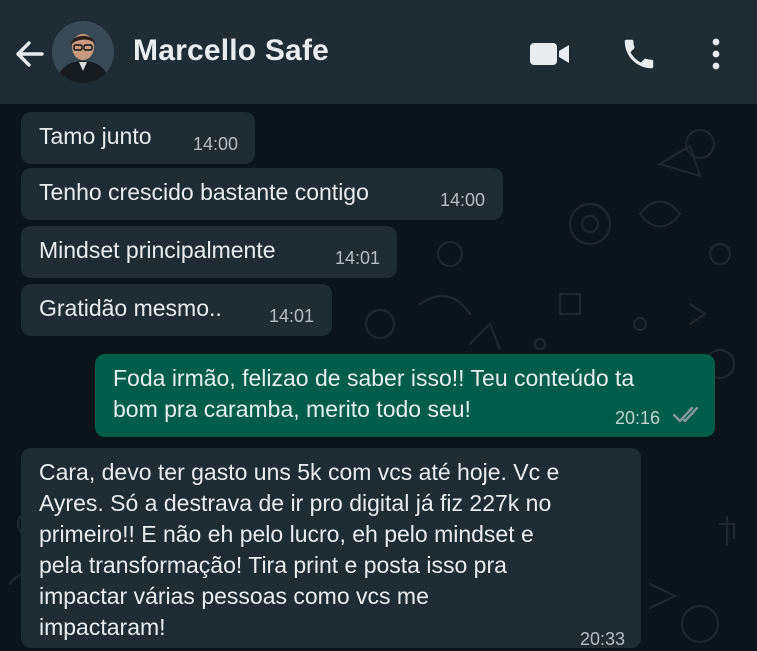 Image resolution: width=757 pixels, height=651 pixels. What do you see at coordinates (30, 54) in the screenshot?
I see `arrow-left-icon` at bounding box center [30, 54].